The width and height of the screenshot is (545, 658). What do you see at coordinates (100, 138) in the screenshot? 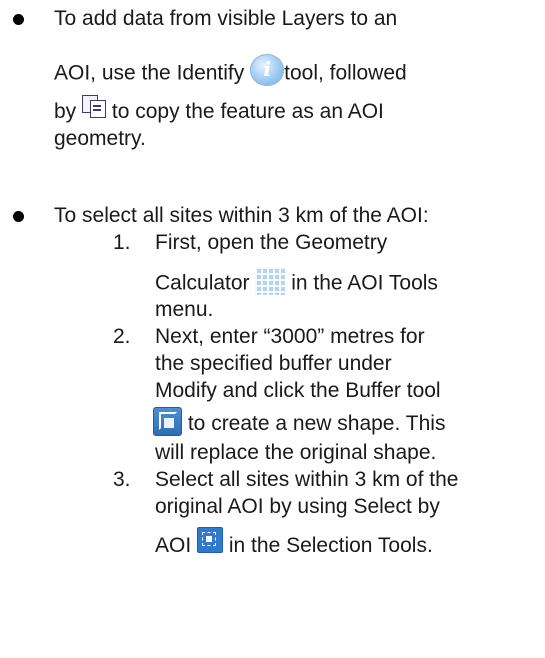
I see `bullet1-line4: geometry.` at bounding box center [100, 138].